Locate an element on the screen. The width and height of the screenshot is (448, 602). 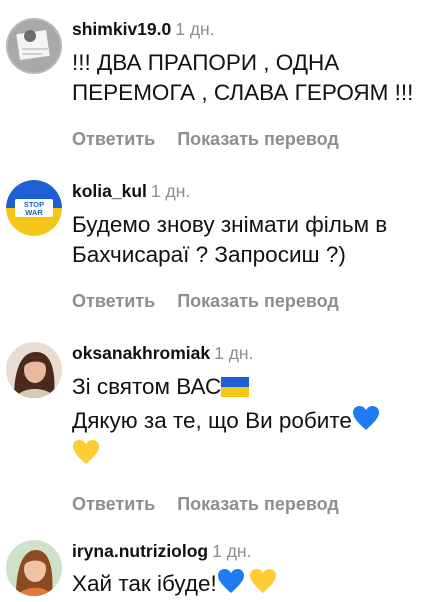
username: kolia_kul is located at coordinates (109, 191).